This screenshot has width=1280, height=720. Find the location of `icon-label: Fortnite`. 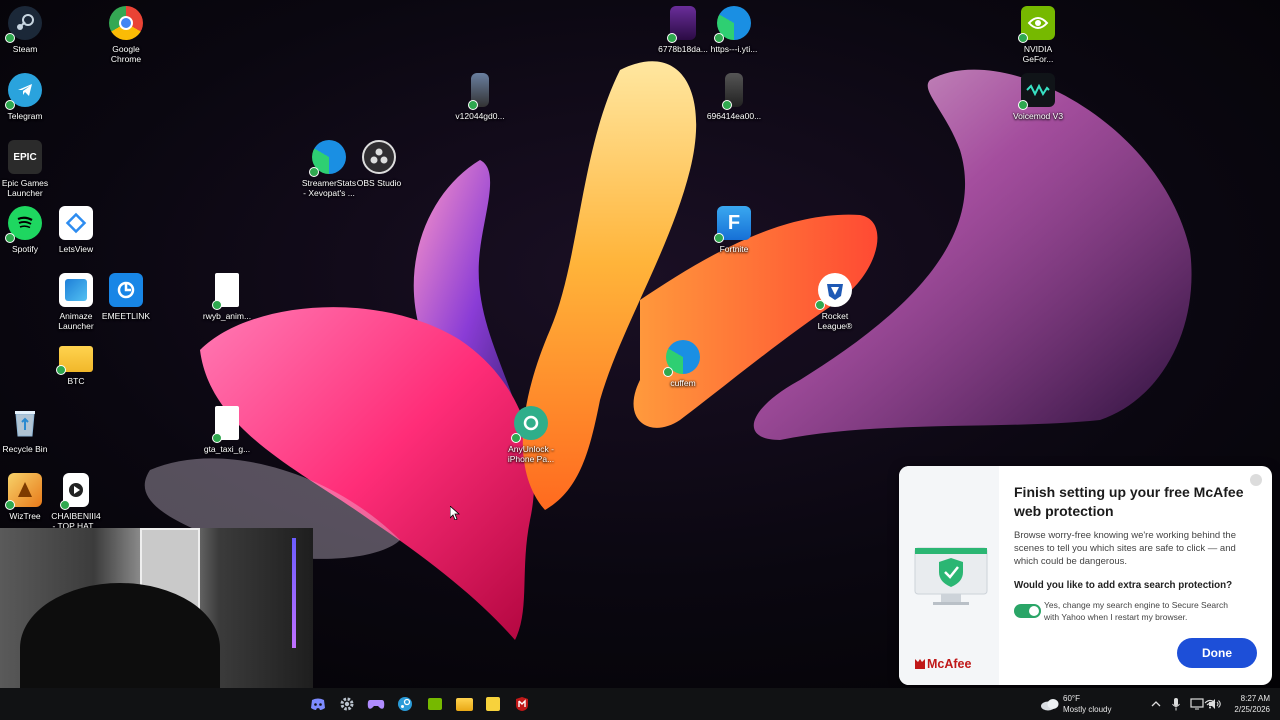

icon-label: Fortnite is located at coordinates (734, 249).